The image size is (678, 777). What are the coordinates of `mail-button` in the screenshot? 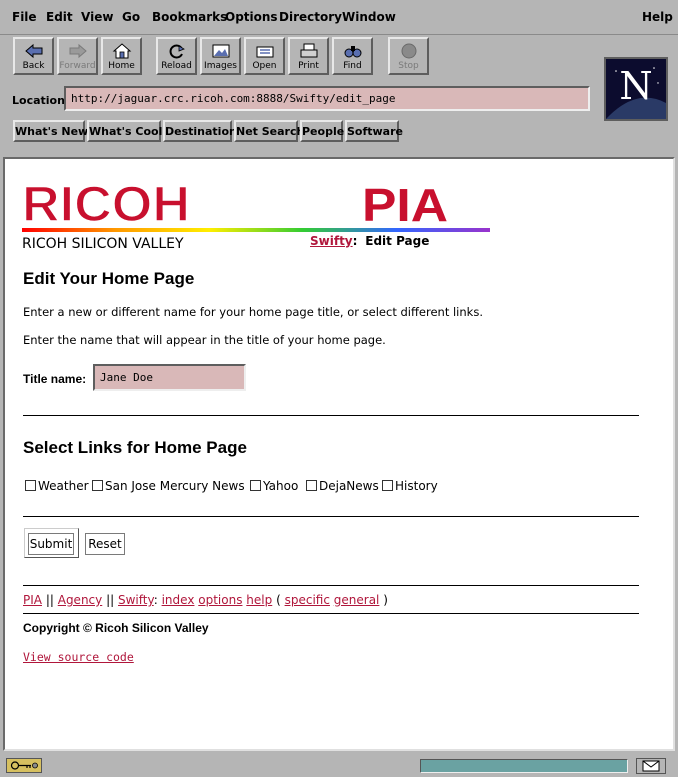 It's located at (651, 766).